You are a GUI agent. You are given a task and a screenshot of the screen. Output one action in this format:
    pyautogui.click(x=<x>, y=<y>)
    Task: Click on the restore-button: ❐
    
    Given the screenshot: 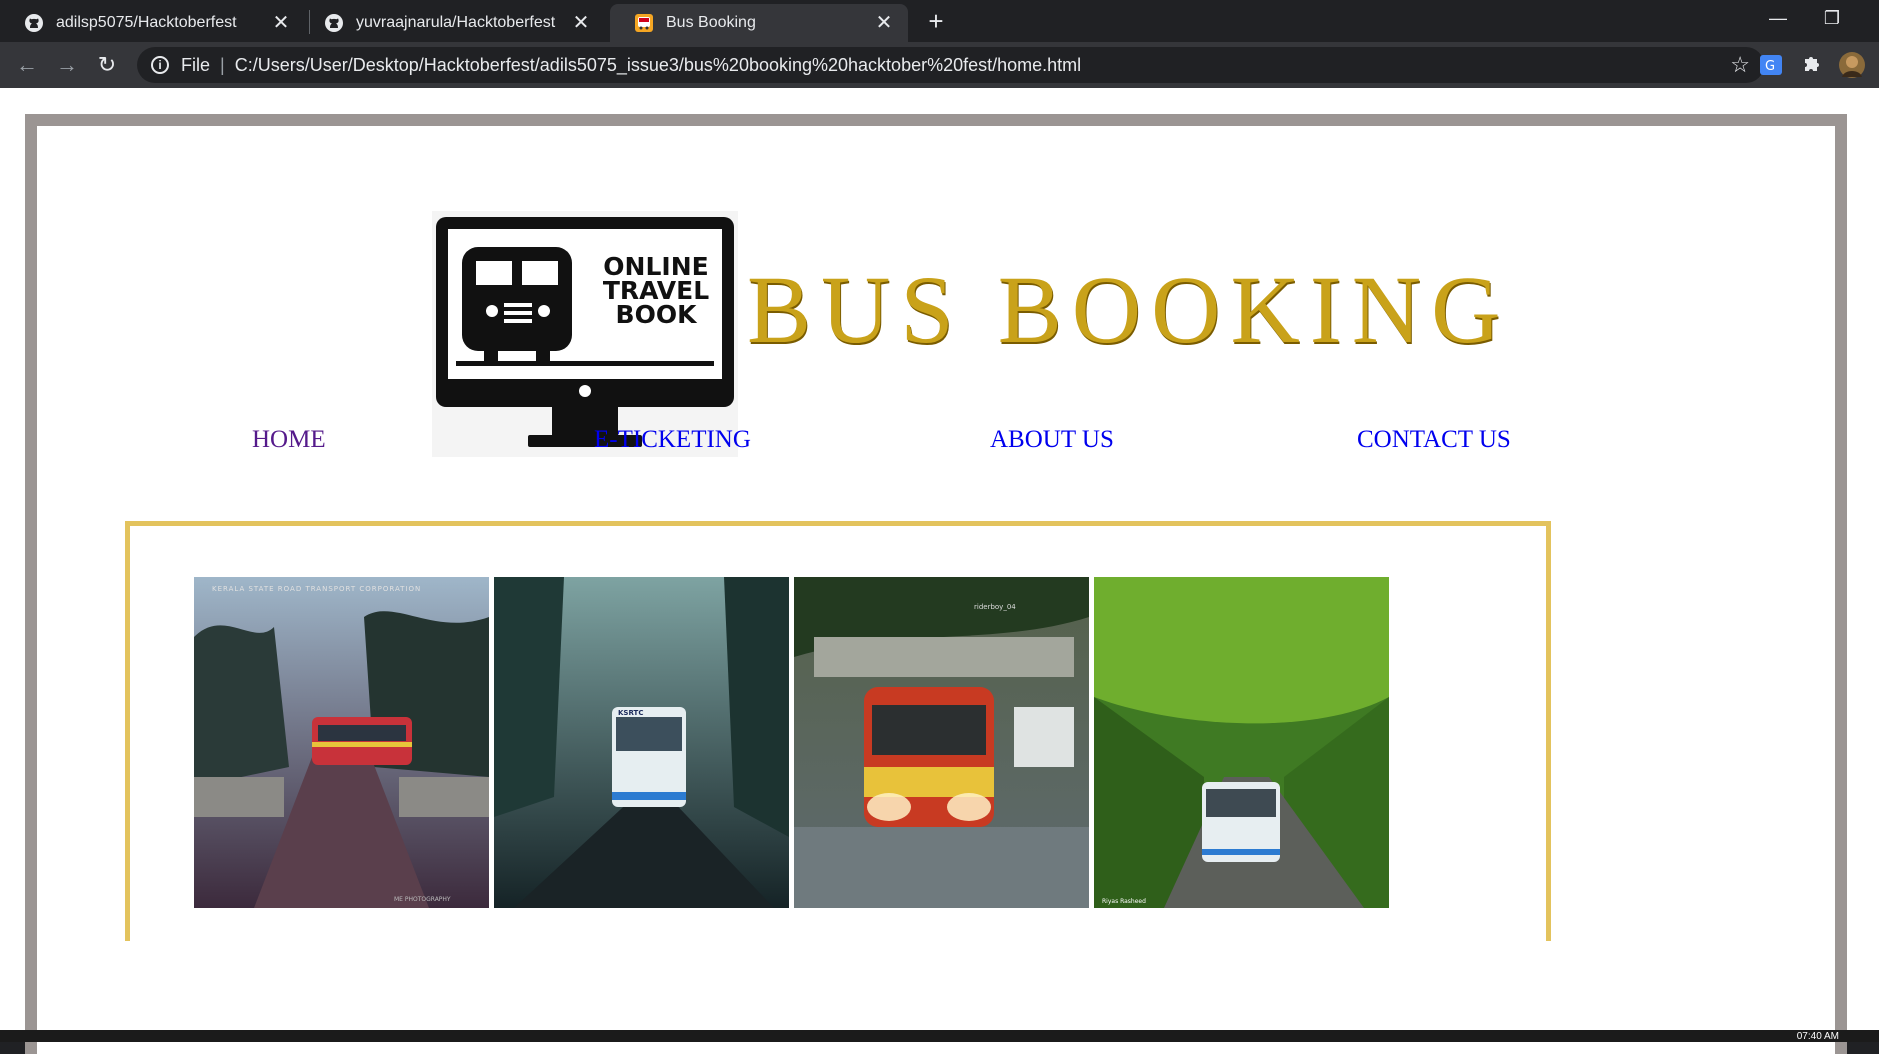 What is the action you would take?
    pyautogui.click(x=1832, y=18)
    